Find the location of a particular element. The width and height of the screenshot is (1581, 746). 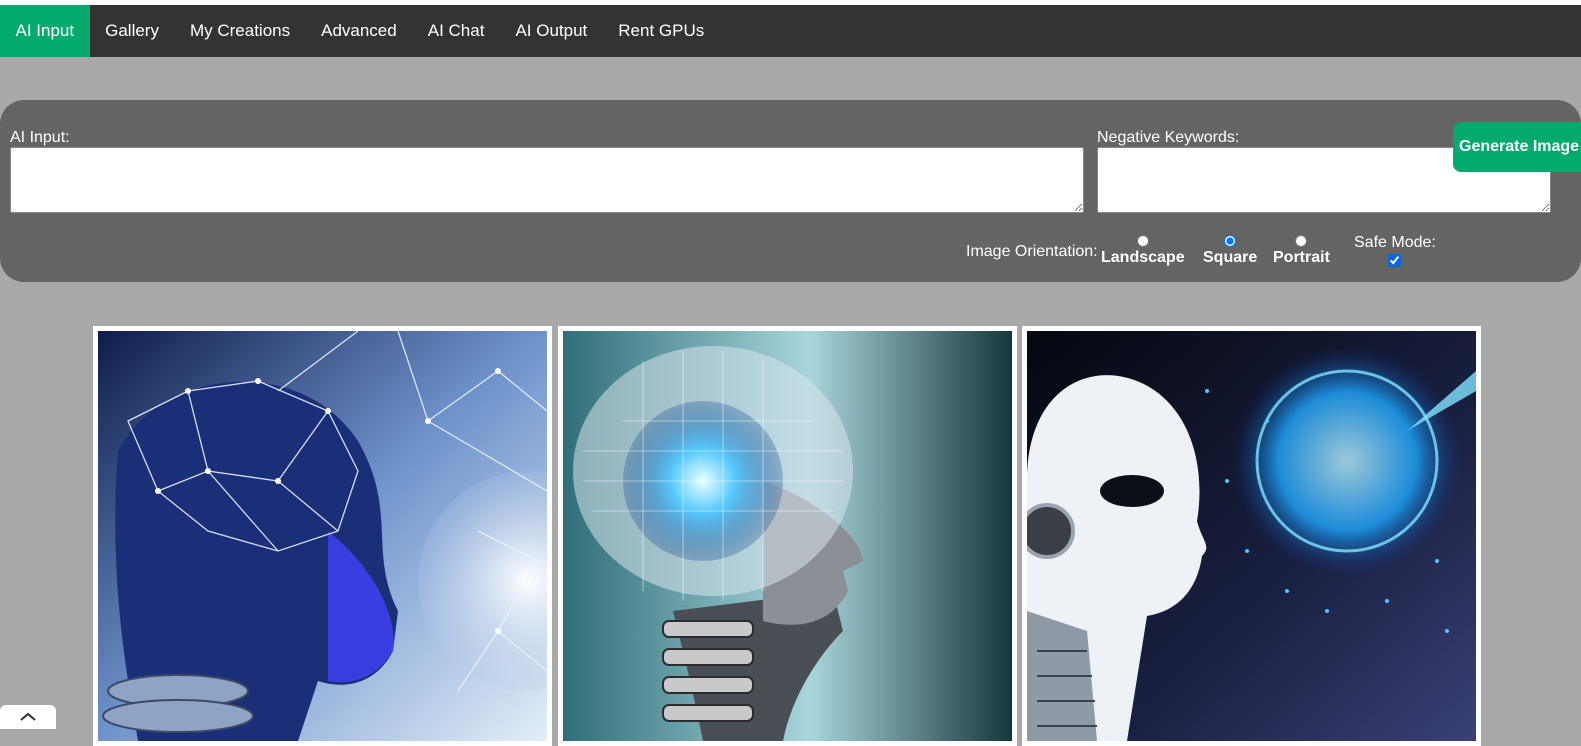

scroll-to-top-button is located at coordinates (28, 717).